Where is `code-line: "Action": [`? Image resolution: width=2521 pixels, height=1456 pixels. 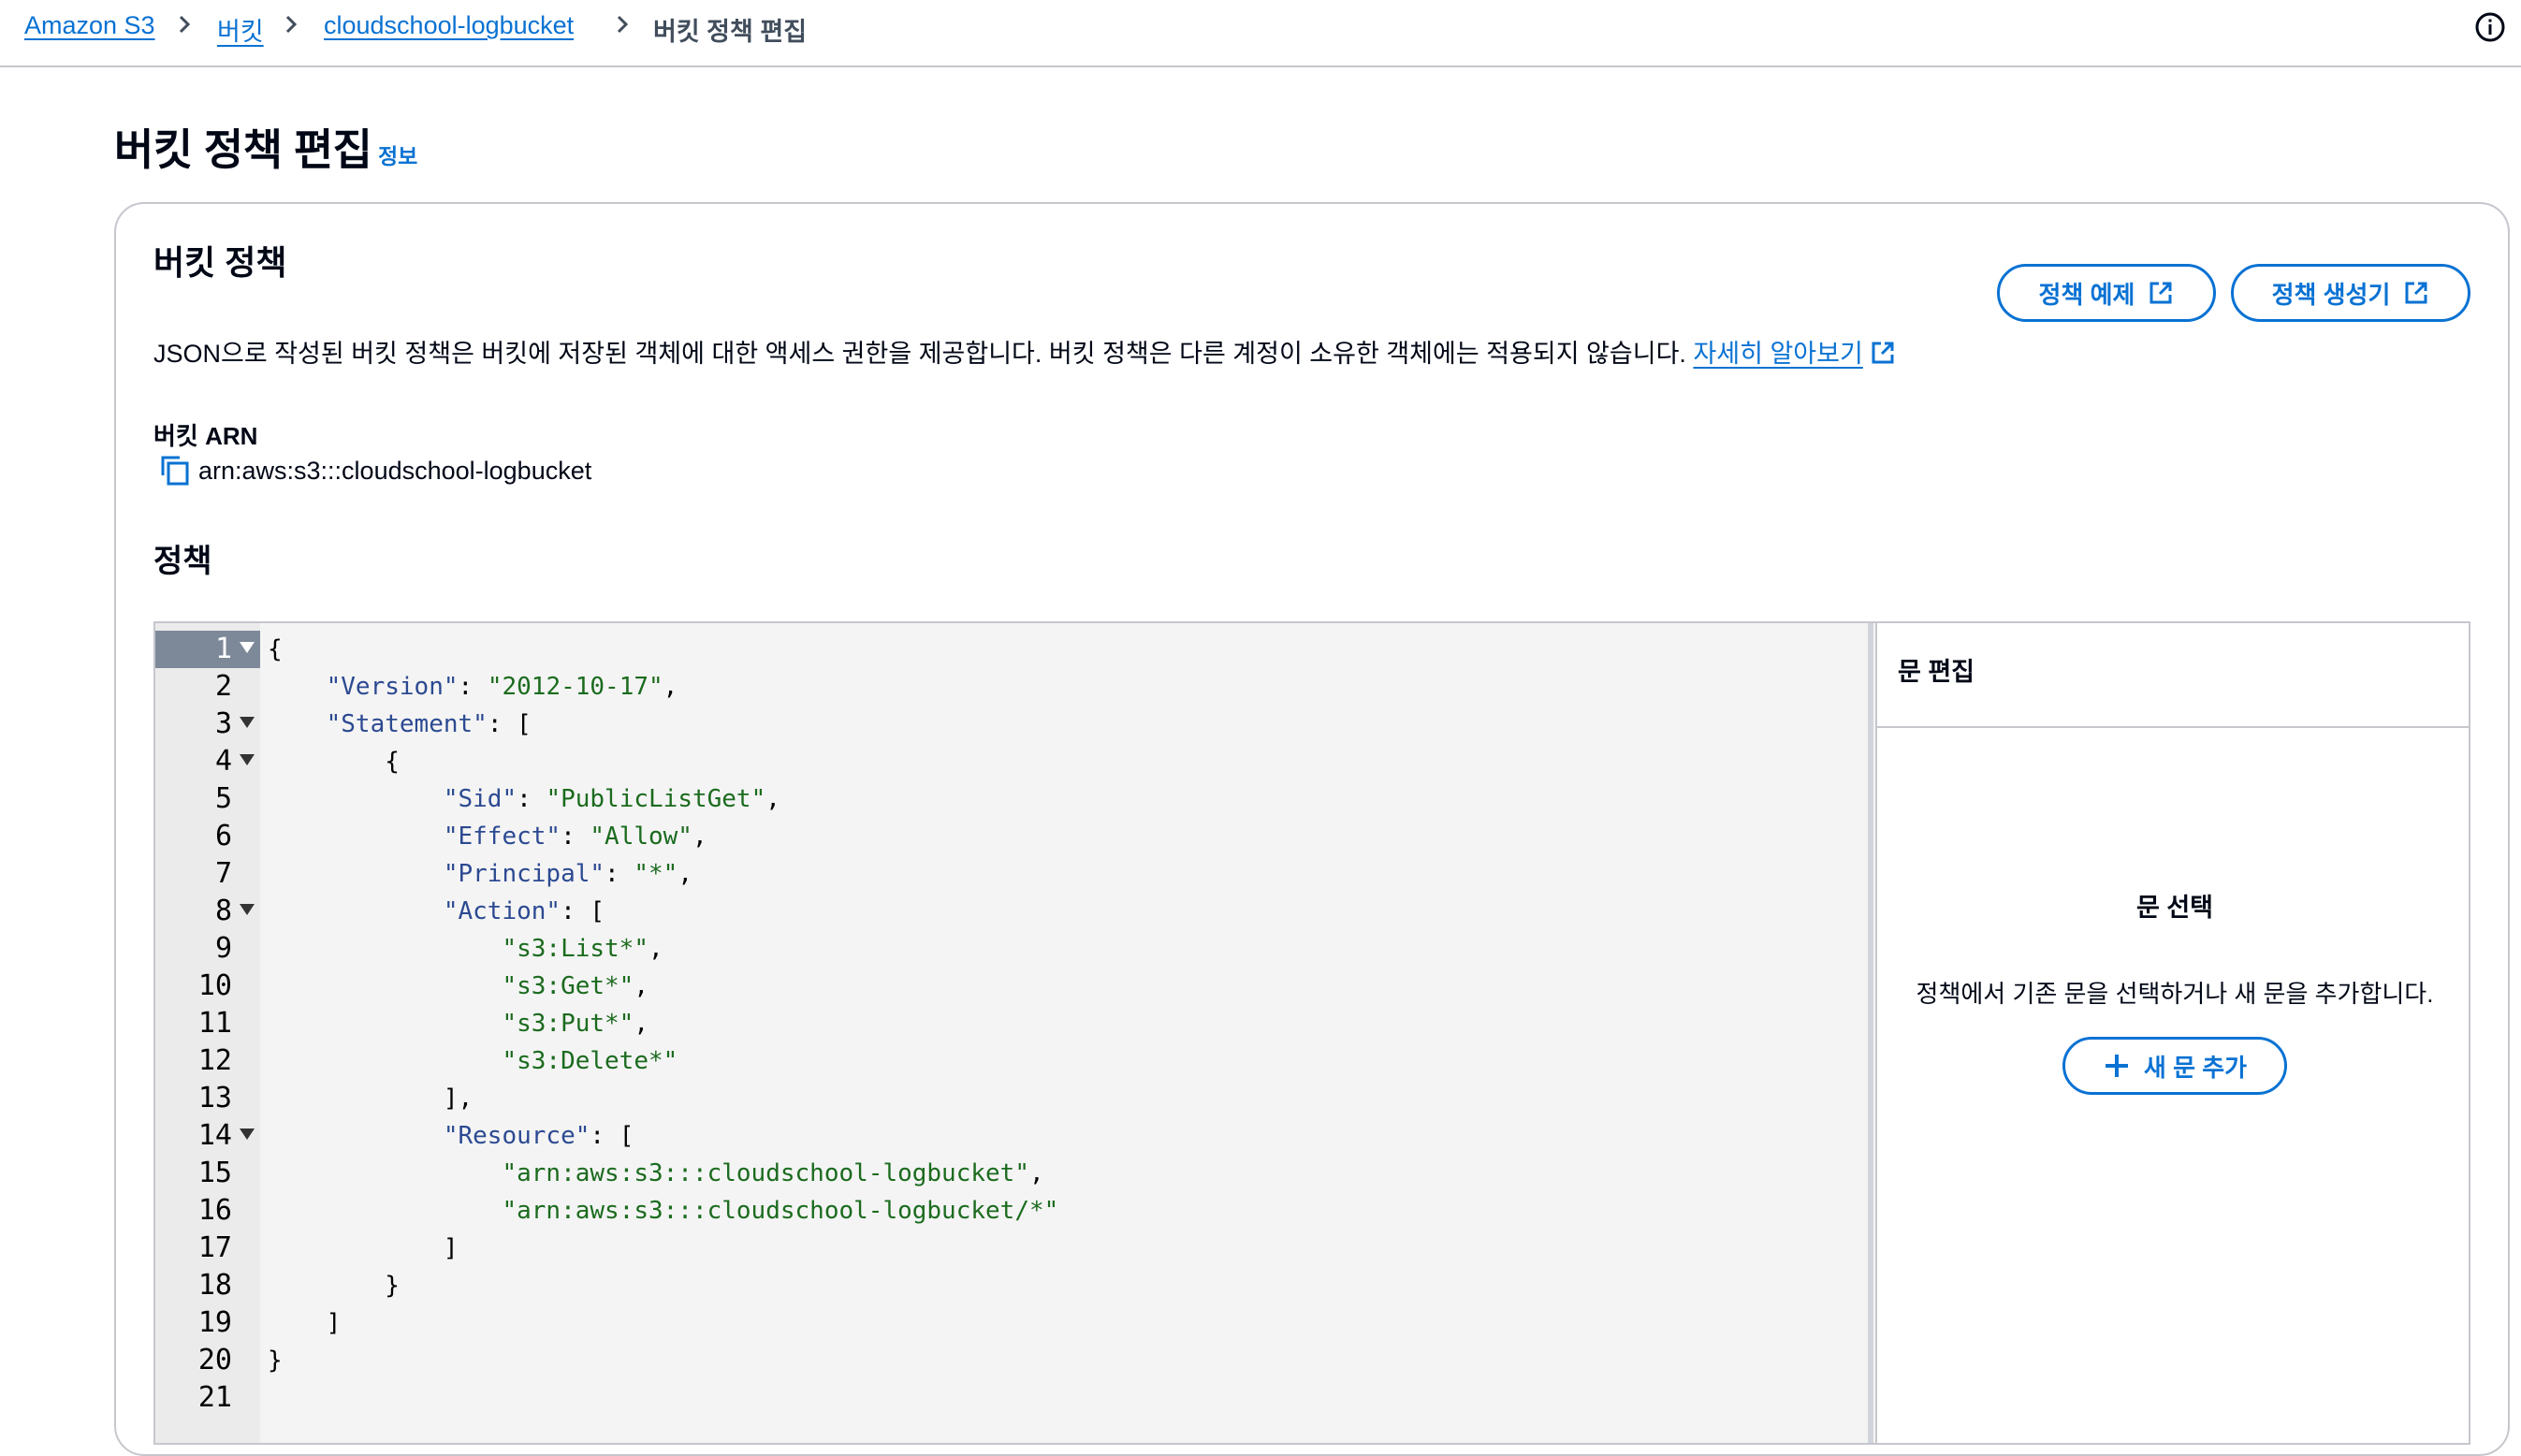 code-line: "Action": [ is located at coordinates (524, 911).